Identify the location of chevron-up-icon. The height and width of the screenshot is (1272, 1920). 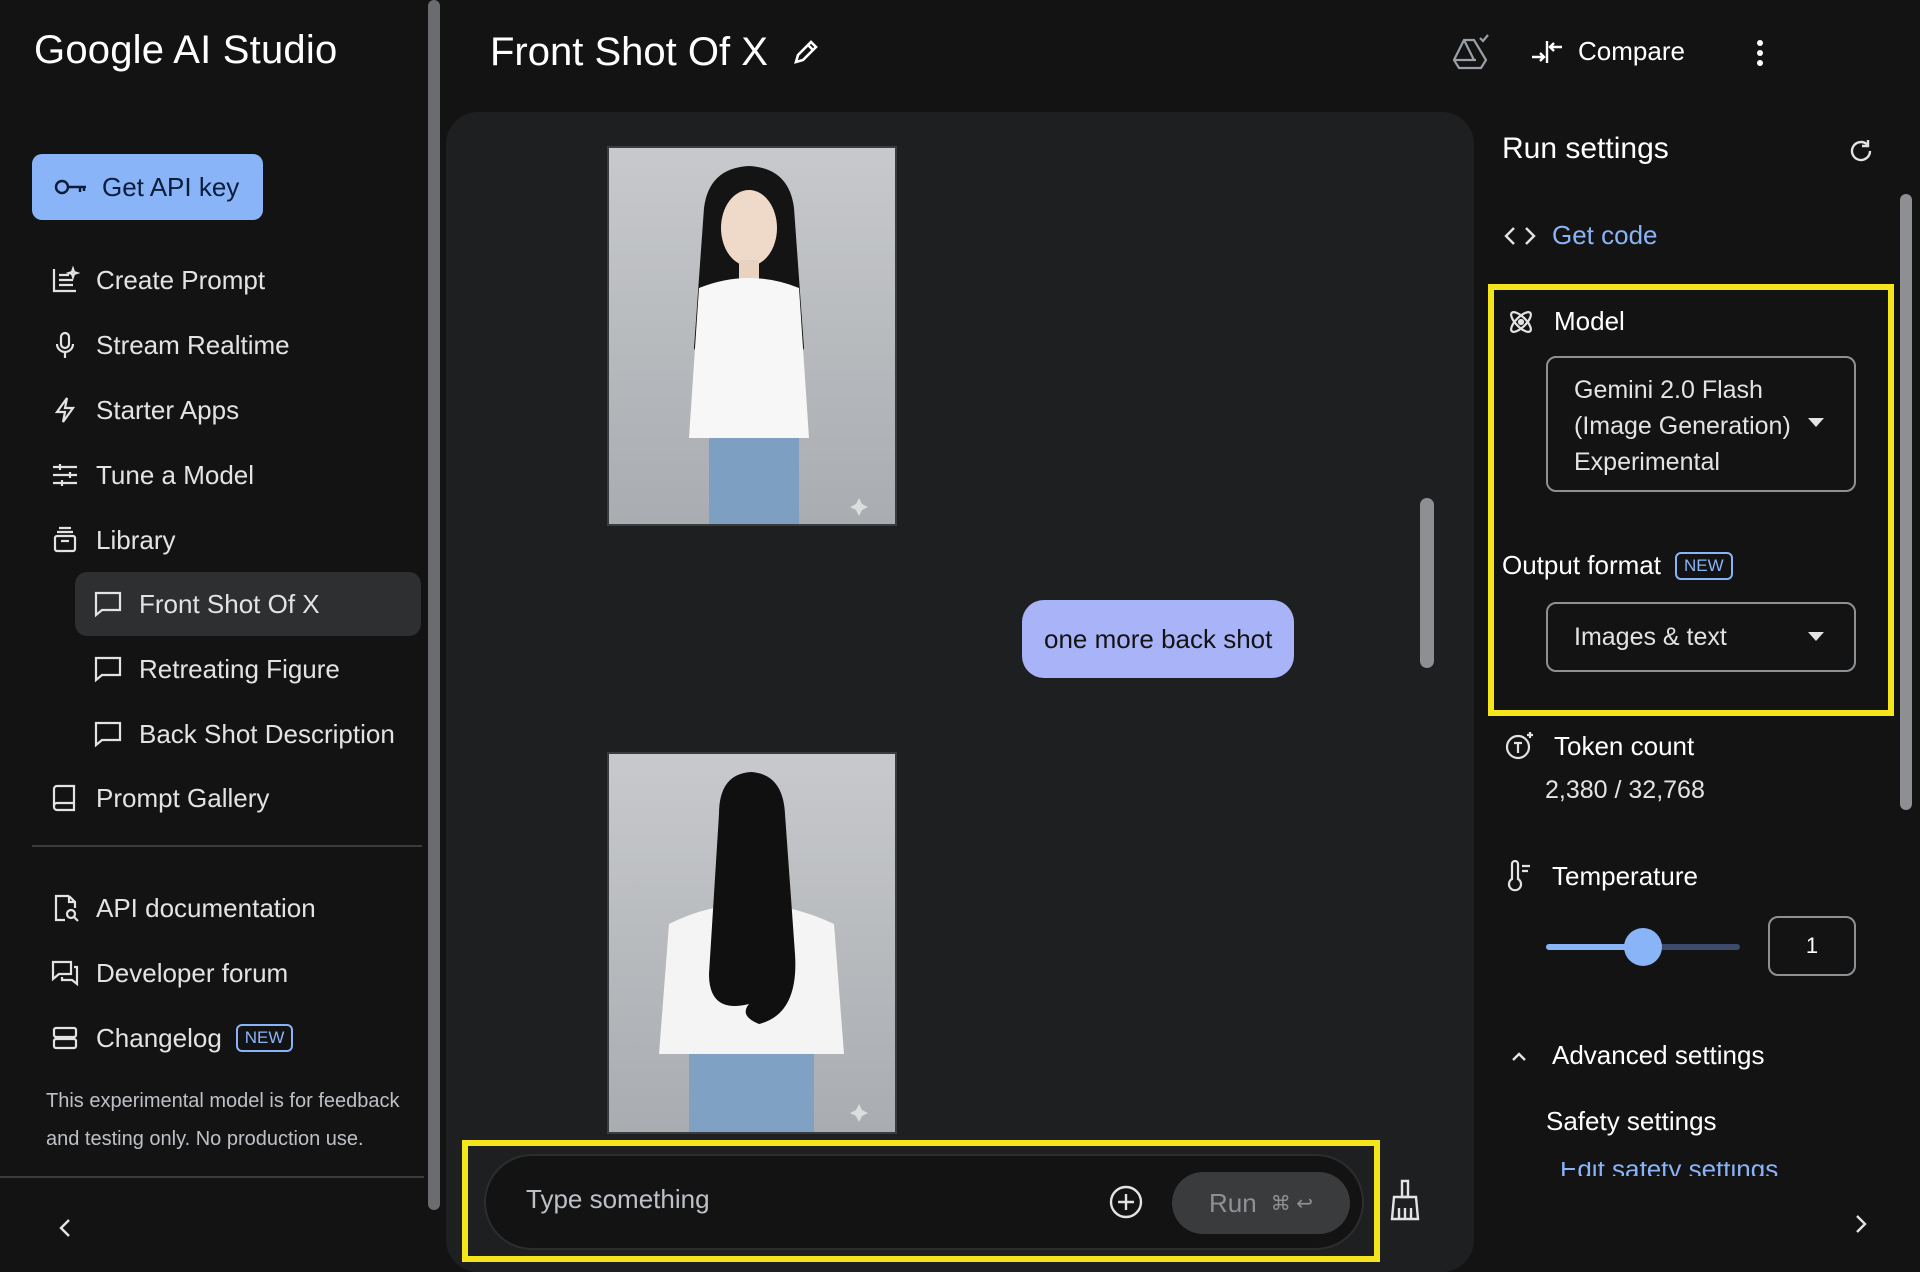
(1519, 1056).